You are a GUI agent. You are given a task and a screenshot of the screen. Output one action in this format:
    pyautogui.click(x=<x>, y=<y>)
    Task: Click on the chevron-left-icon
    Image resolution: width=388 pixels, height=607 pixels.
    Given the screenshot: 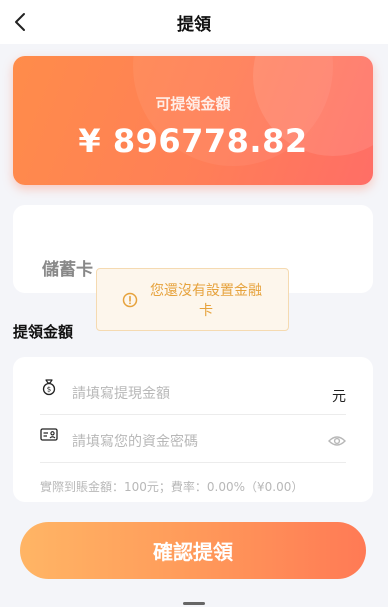 What is the action you would take?
    pyautogui.click(x=21, y=22)
    